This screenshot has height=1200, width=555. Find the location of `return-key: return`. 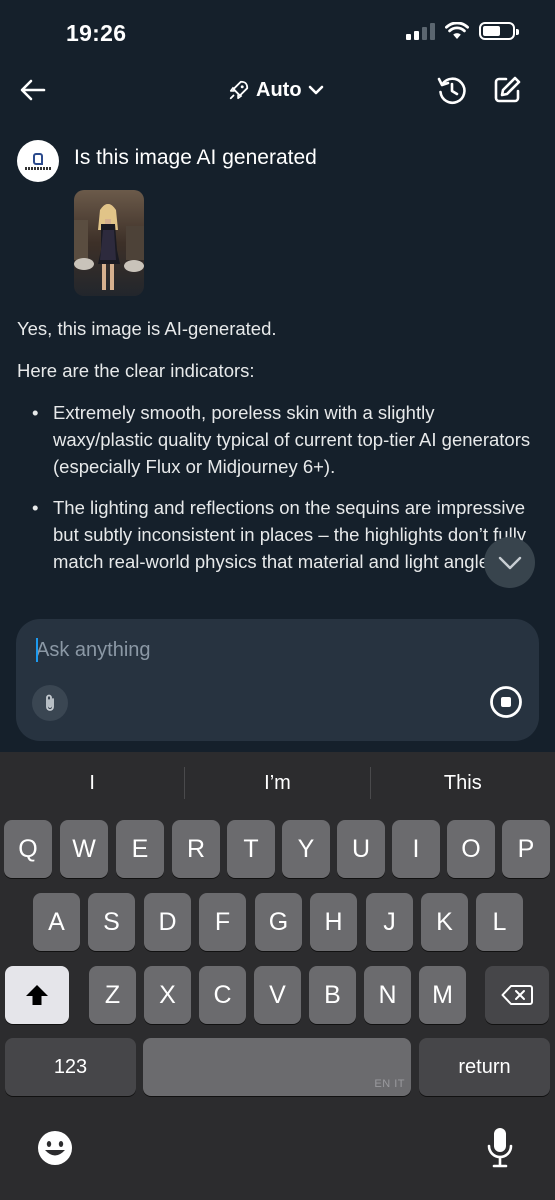

return-key: return is located at coordinates (484, 1067).